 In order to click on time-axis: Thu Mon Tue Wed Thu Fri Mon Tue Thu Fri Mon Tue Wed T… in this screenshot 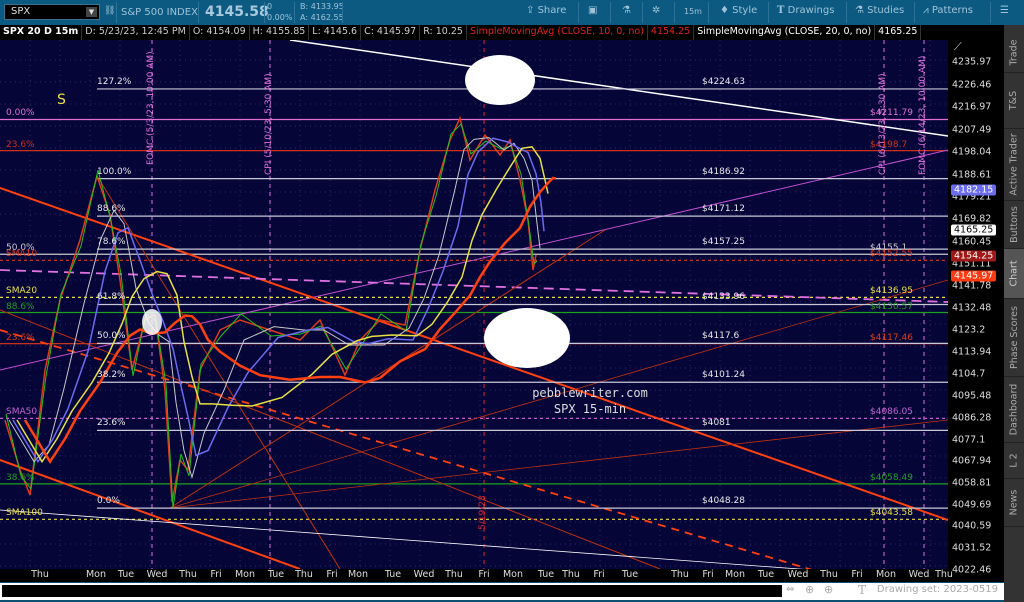, I will do `click(476, 575)`.